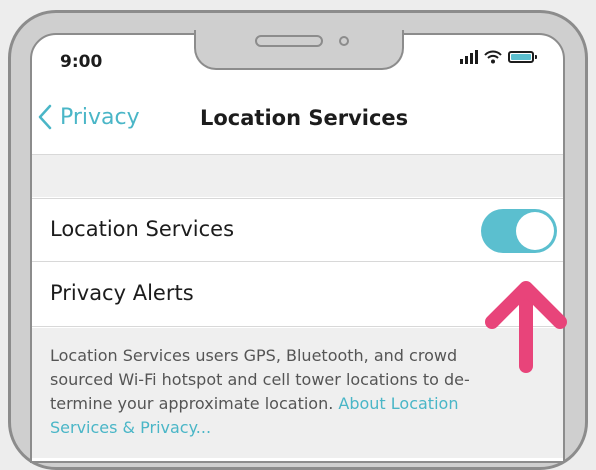  I want to click on signal-icon, so click(469, 57).